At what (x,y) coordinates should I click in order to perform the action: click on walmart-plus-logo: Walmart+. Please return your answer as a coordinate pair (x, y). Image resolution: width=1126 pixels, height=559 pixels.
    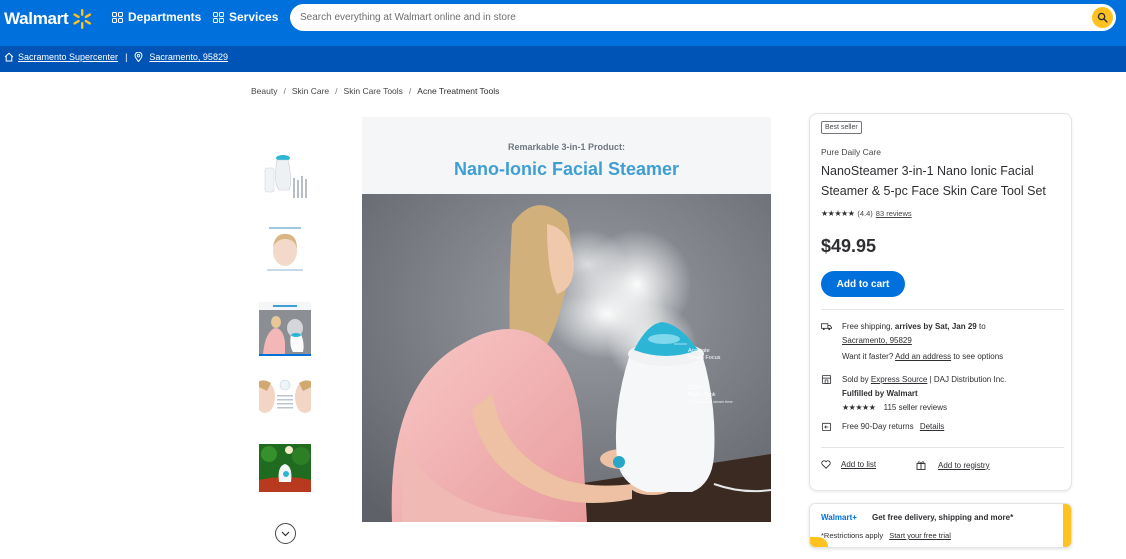
    Looking at the image, I should click on (839, 517).